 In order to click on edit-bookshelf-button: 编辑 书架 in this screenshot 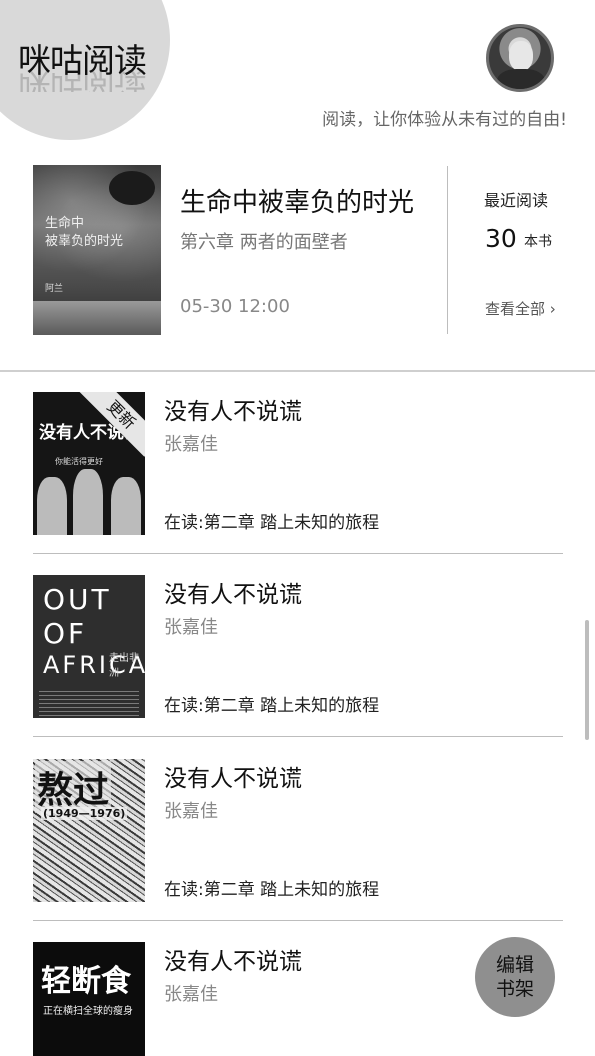, I will do `click(515, 977)`.